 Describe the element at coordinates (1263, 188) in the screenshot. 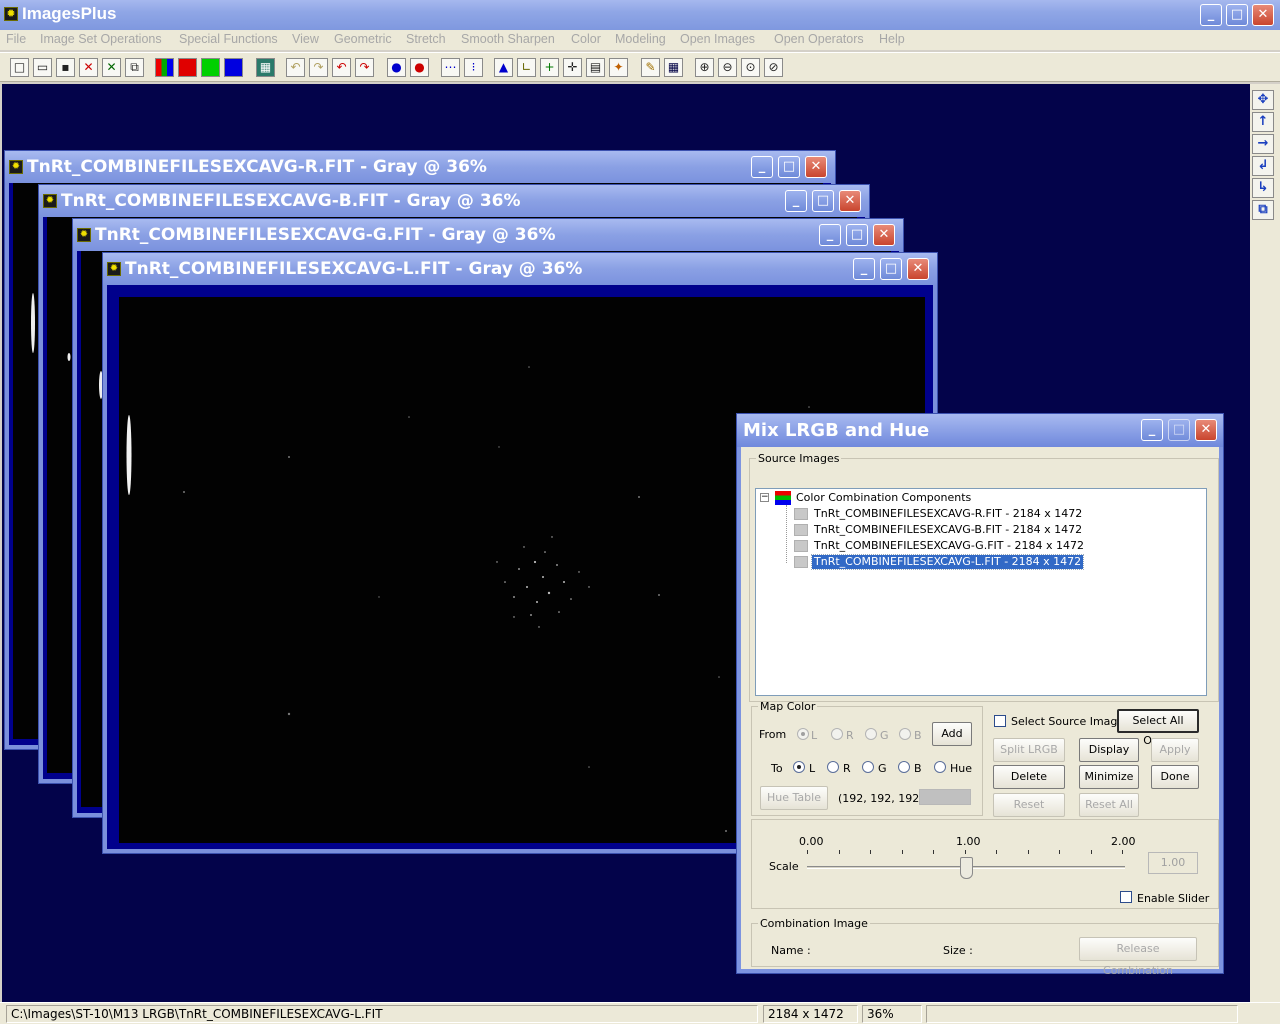

I see `rotate-right-icon: ↳` at that location.